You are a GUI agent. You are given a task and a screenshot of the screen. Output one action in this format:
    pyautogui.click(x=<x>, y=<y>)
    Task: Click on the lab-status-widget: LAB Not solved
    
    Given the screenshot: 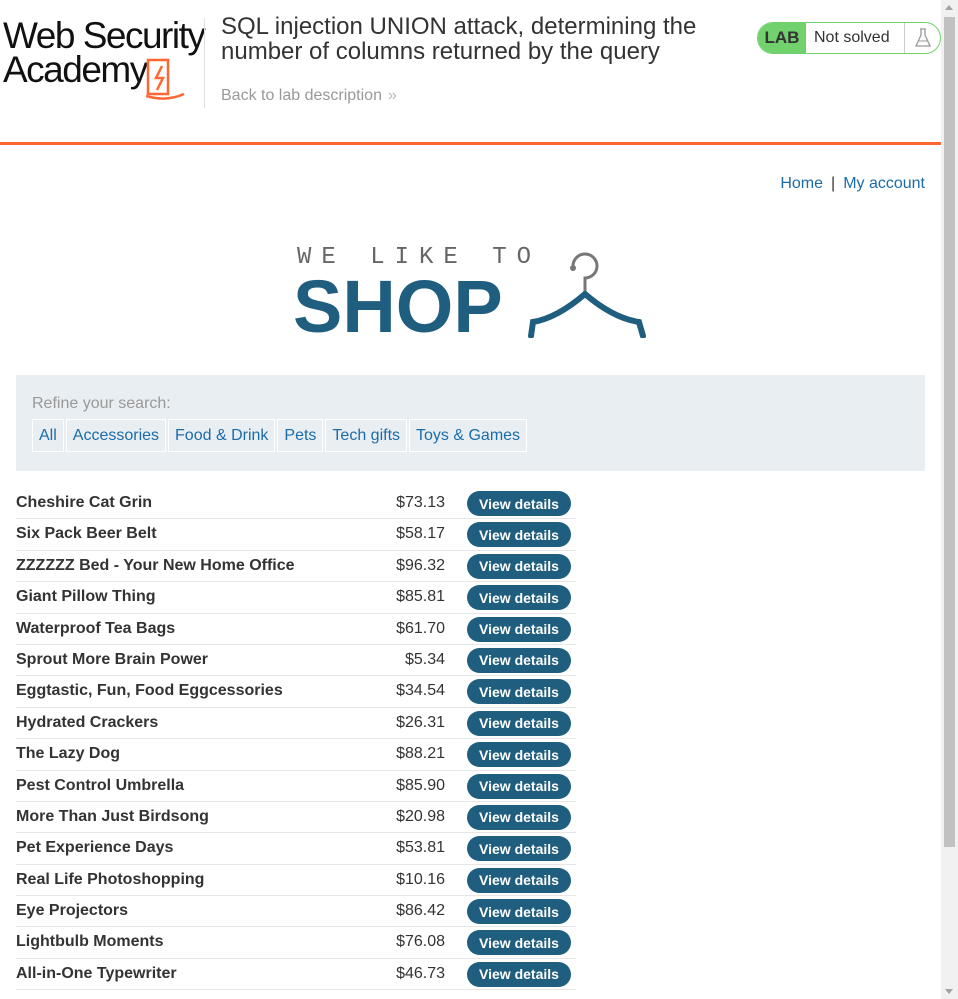 What is the action you would take?
    pyautogui.click(x=849, y=38)
    